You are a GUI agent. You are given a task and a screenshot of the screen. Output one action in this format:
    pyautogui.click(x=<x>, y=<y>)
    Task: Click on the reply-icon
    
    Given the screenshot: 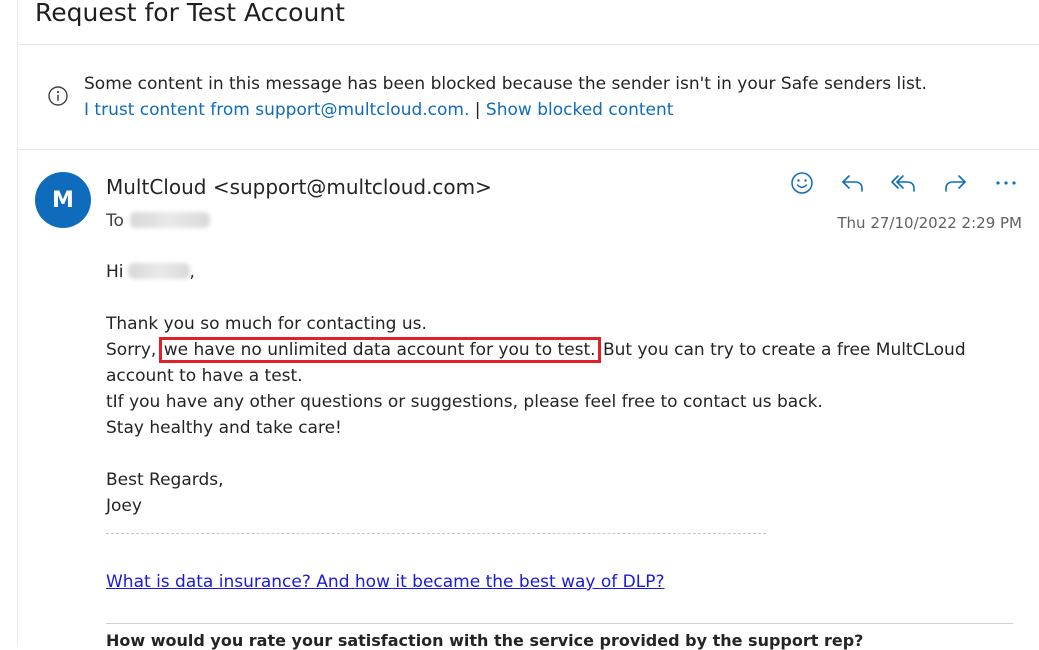 What is the action you would take?
    pyautogui.click(x=853, y=183)
    